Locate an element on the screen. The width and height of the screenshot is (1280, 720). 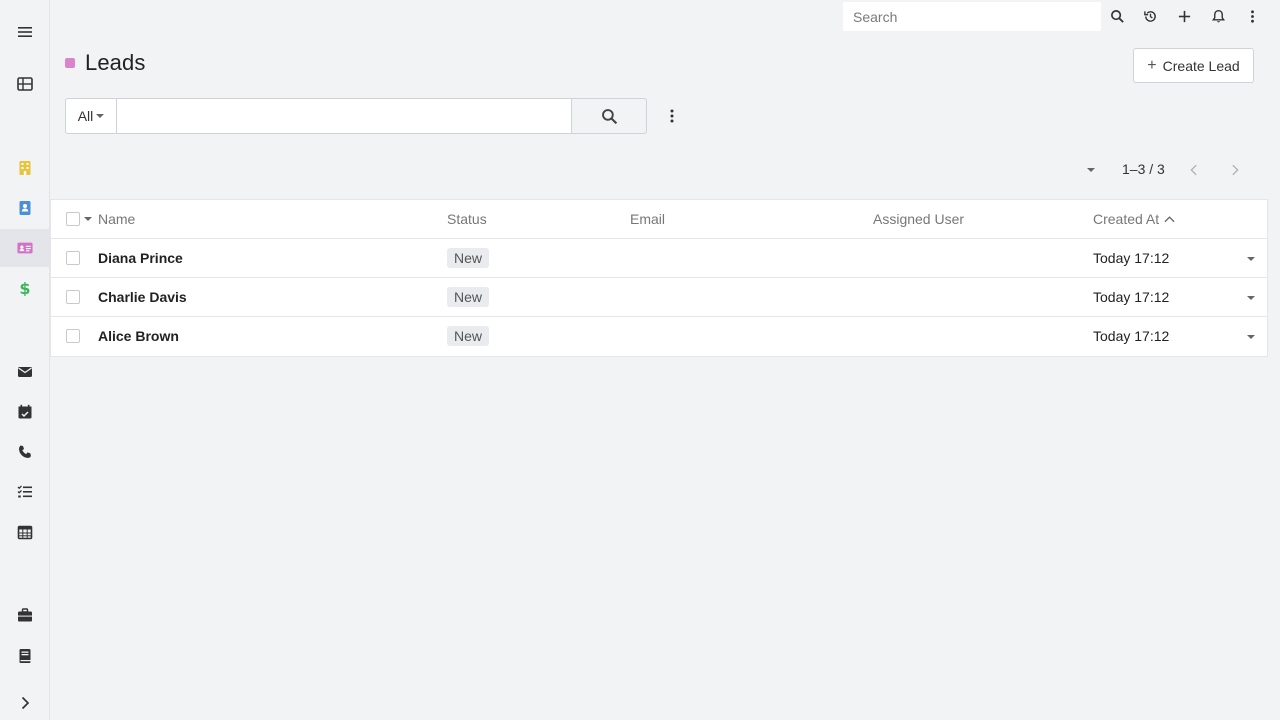
page-size-dropdown is located at coordinates (1091, 170).